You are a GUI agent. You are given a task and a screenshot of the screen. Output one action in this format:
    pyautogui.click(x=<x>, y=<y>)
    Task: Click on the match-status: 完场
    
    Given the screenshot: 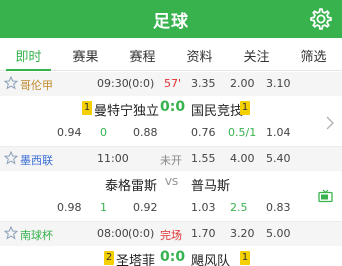 What is the action you would take?
    pyautogui.click(x=171, y=235)
    